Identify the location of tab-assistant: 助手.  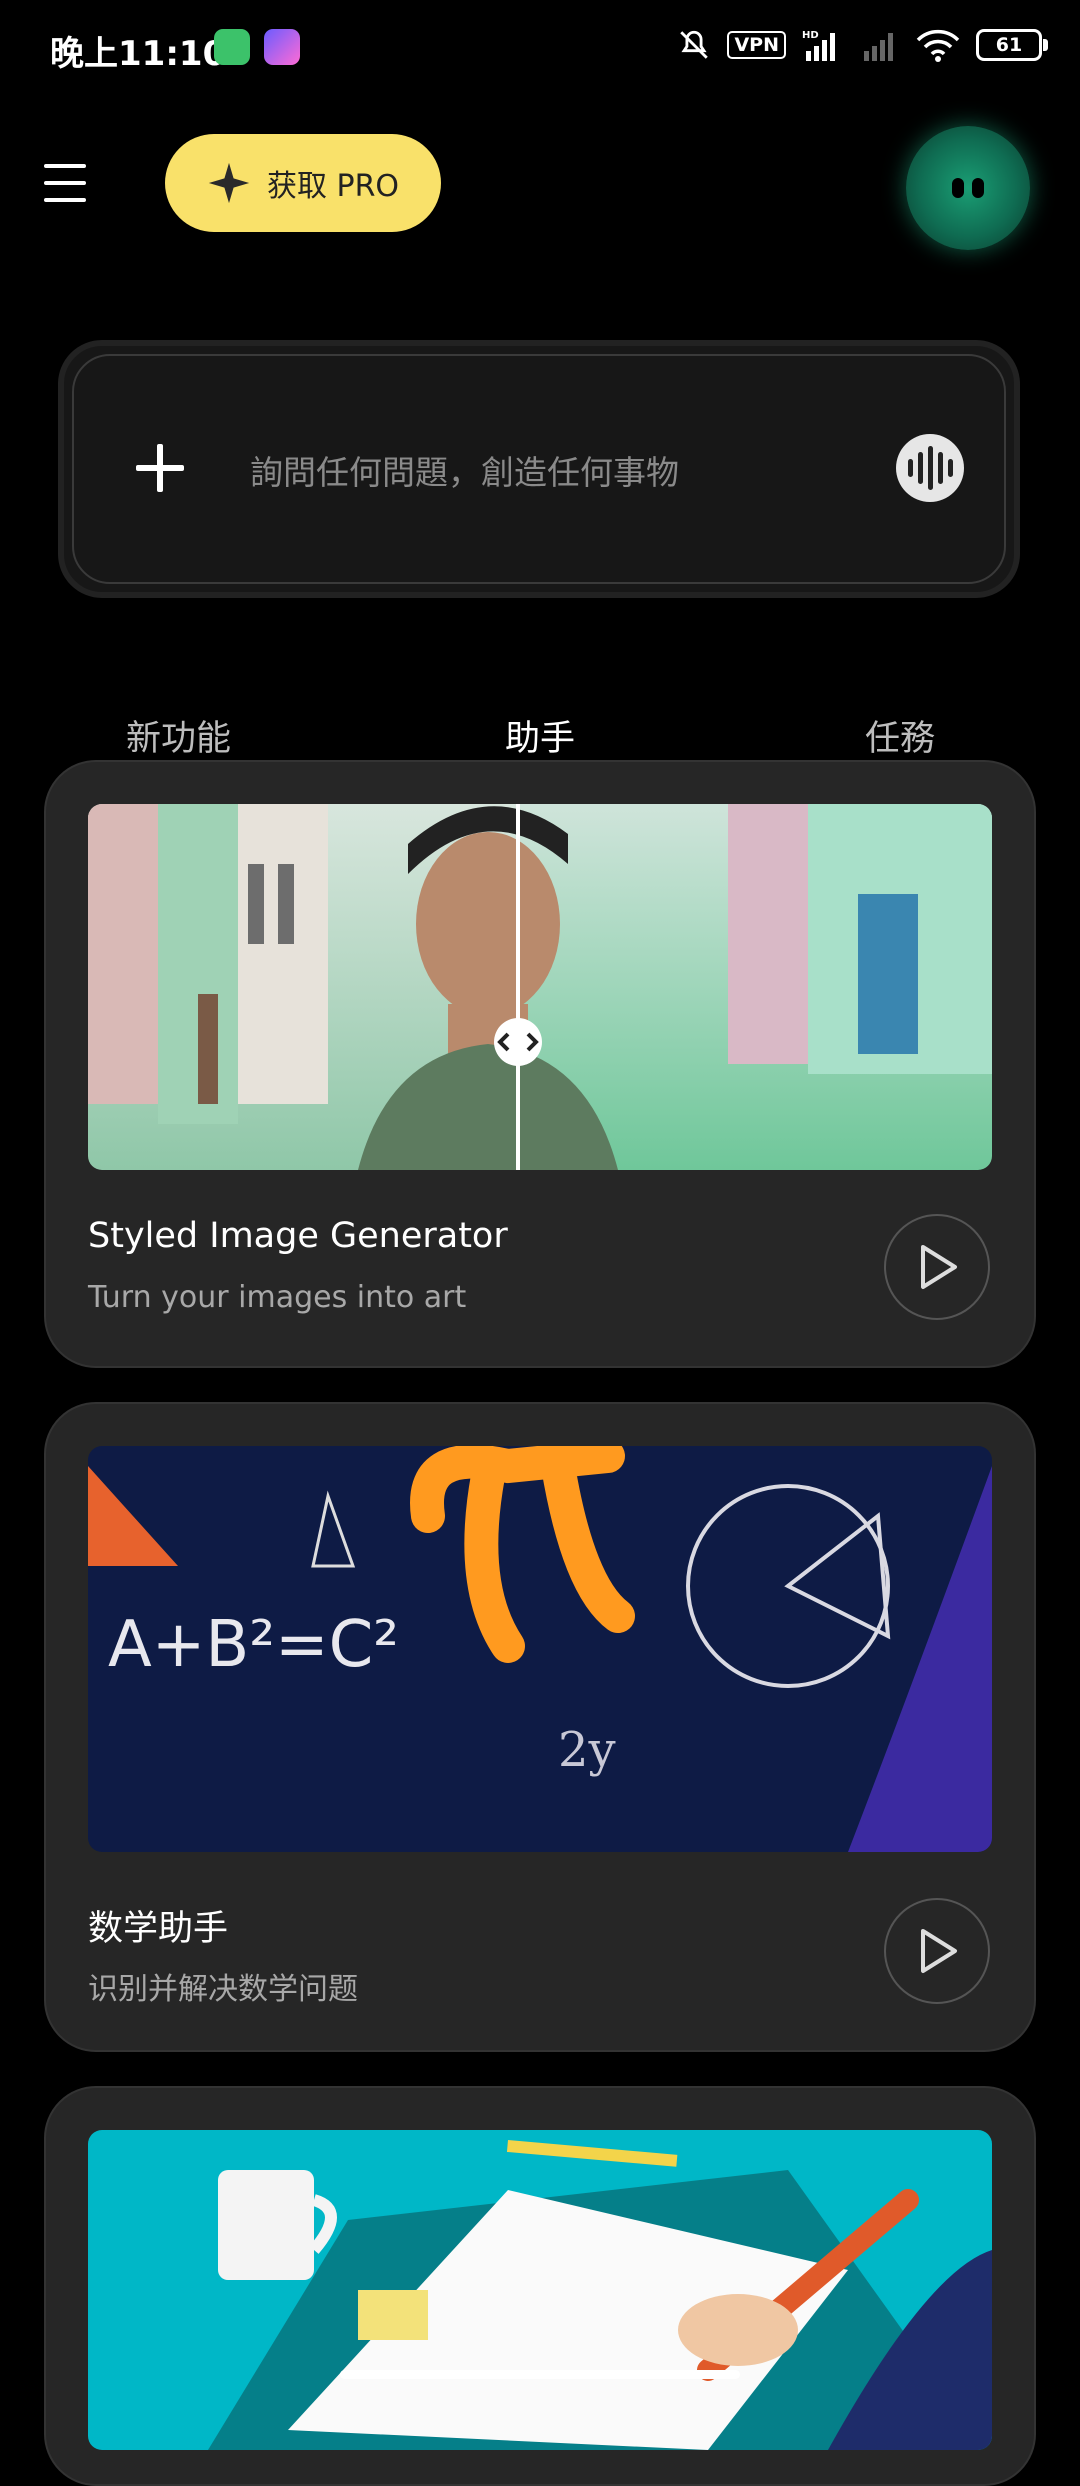
(540, 735).